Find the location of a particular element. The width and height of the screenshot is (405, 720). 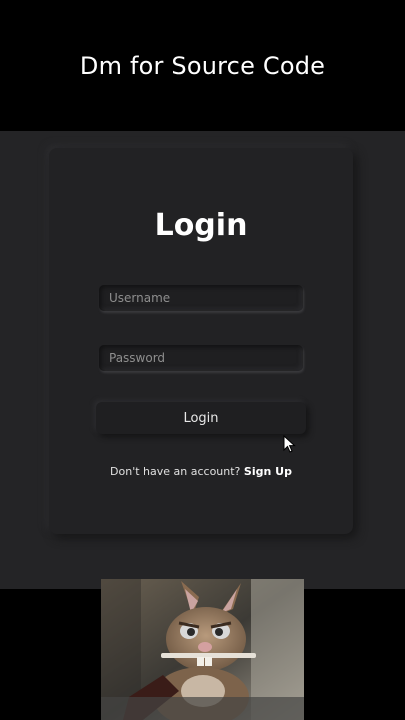

signup-prompt-row: Don't have an account? Sign Up is located at coordinates (201, 471).